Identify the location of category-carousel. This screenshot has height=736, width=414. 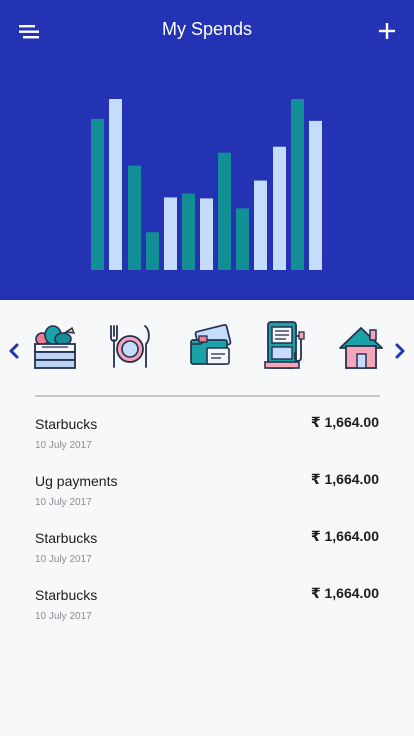
(207, 345).